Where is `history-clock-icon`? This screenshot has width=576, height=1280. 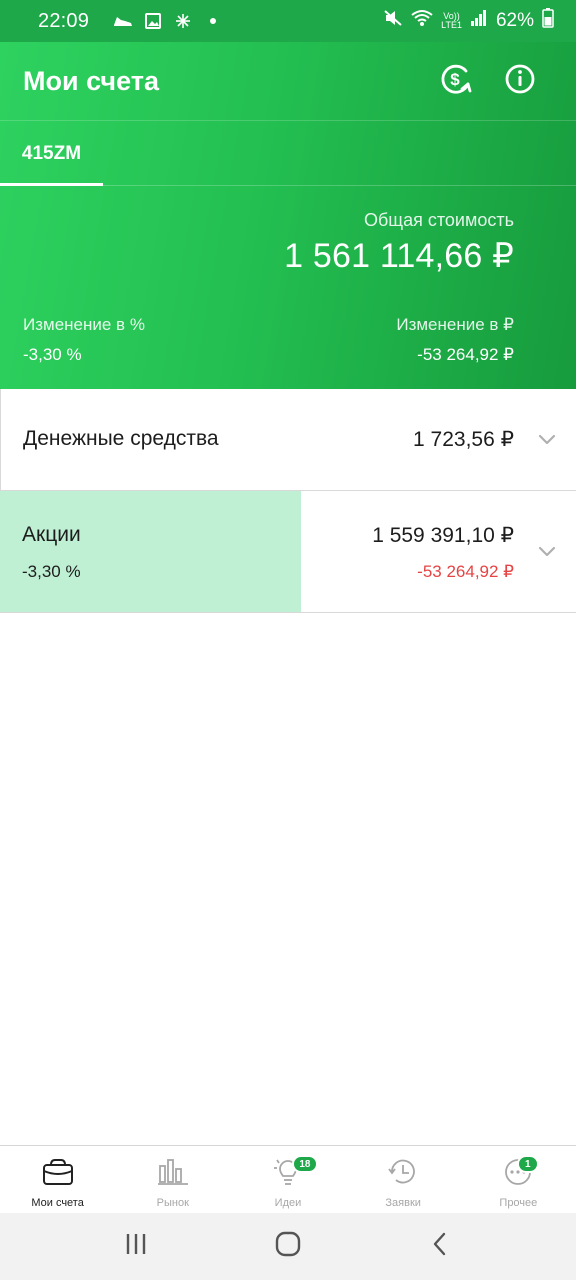
history-clock-icon is located at coordinates (403, 1174).